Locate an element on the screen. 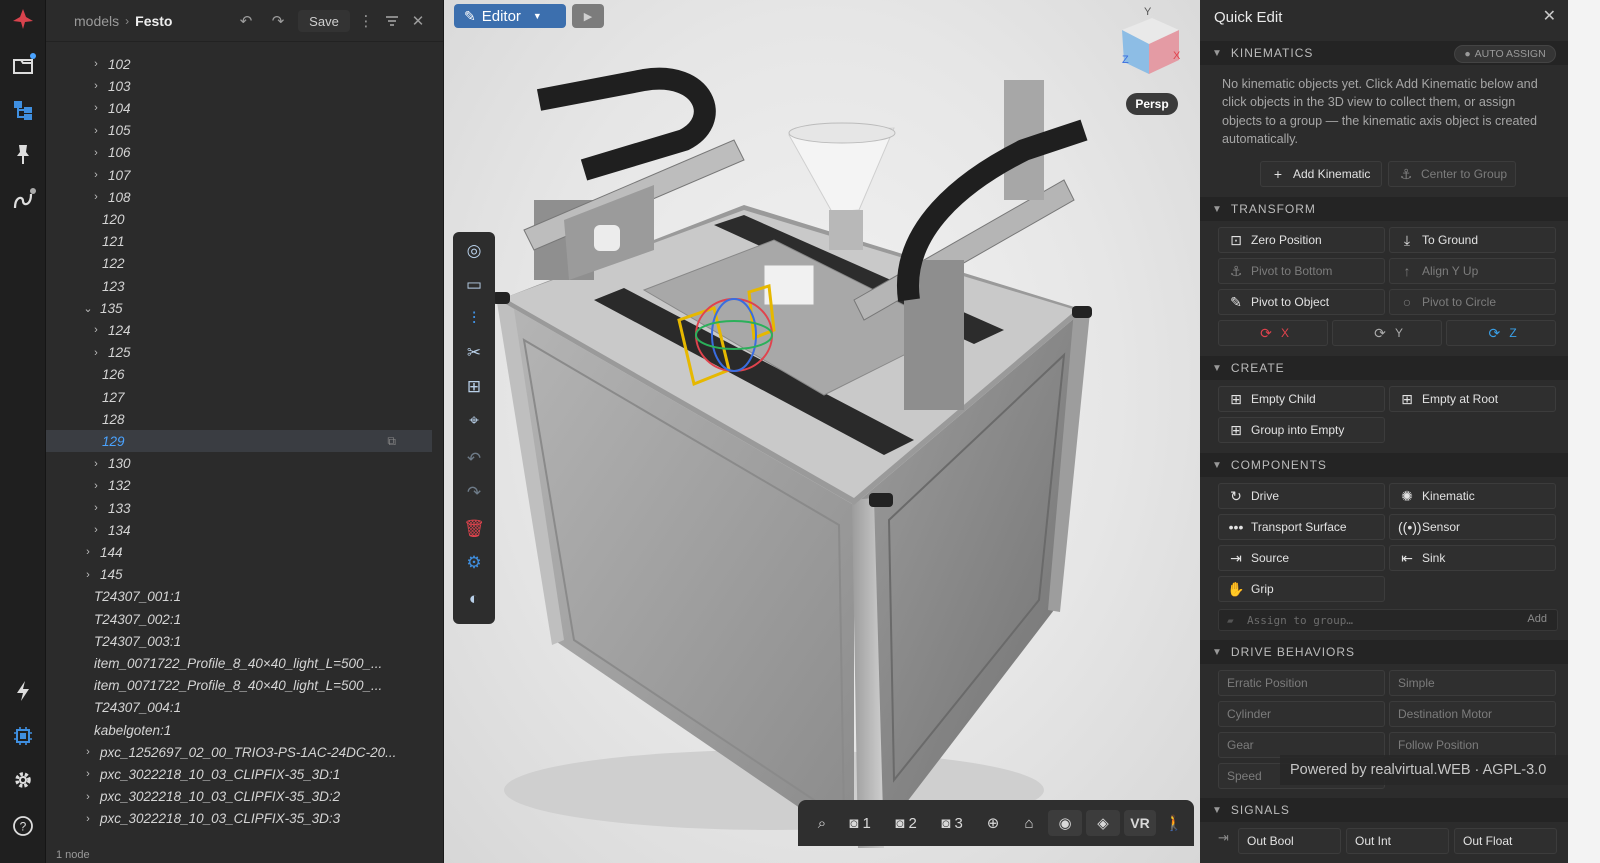 This screenshot has height=863, width=1600. help-icon: ? is located at coordinates (23, 826).